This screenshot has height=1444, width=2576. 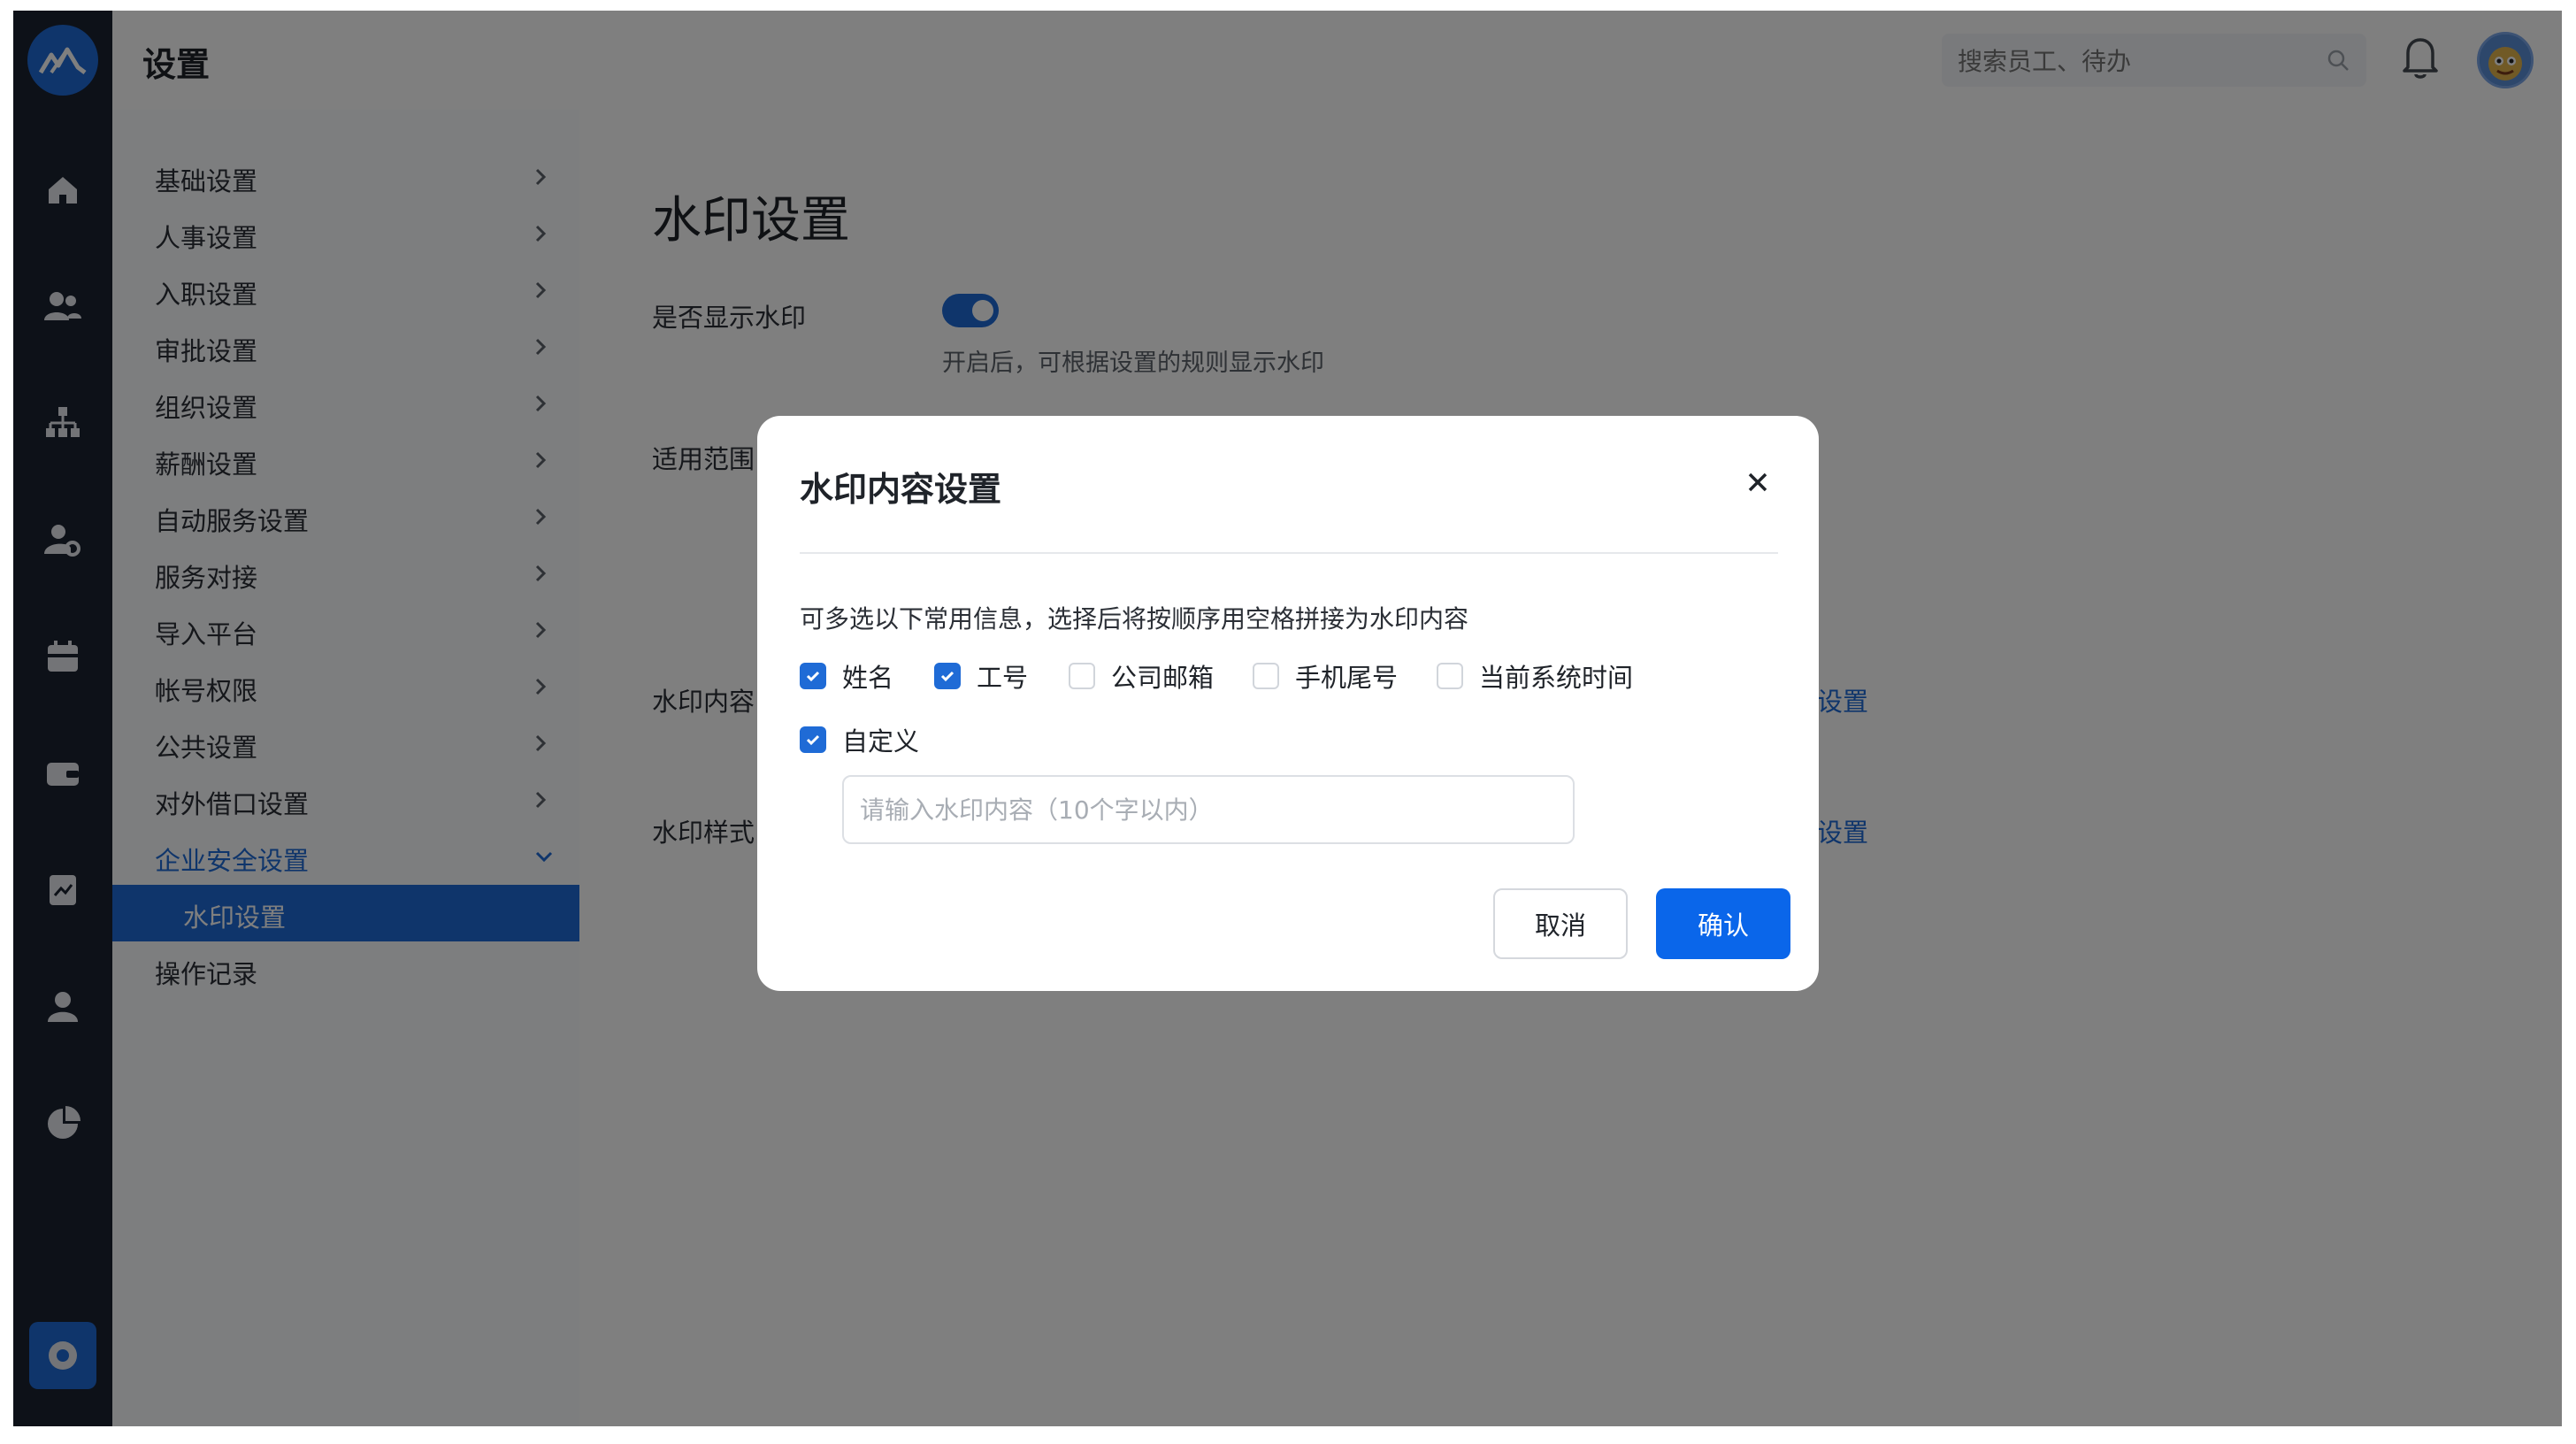 I want to click on checkbox-company-email: 公司邮箱, so click(x=1141, y=676).